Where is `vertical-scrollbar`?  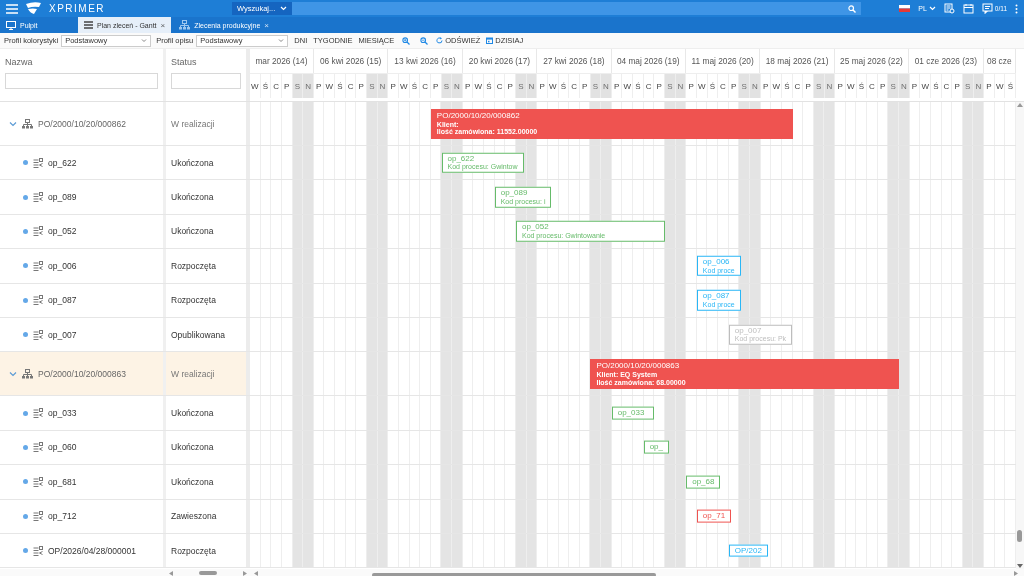 vertical-scrollbar is located at coordinates (1020, 335).